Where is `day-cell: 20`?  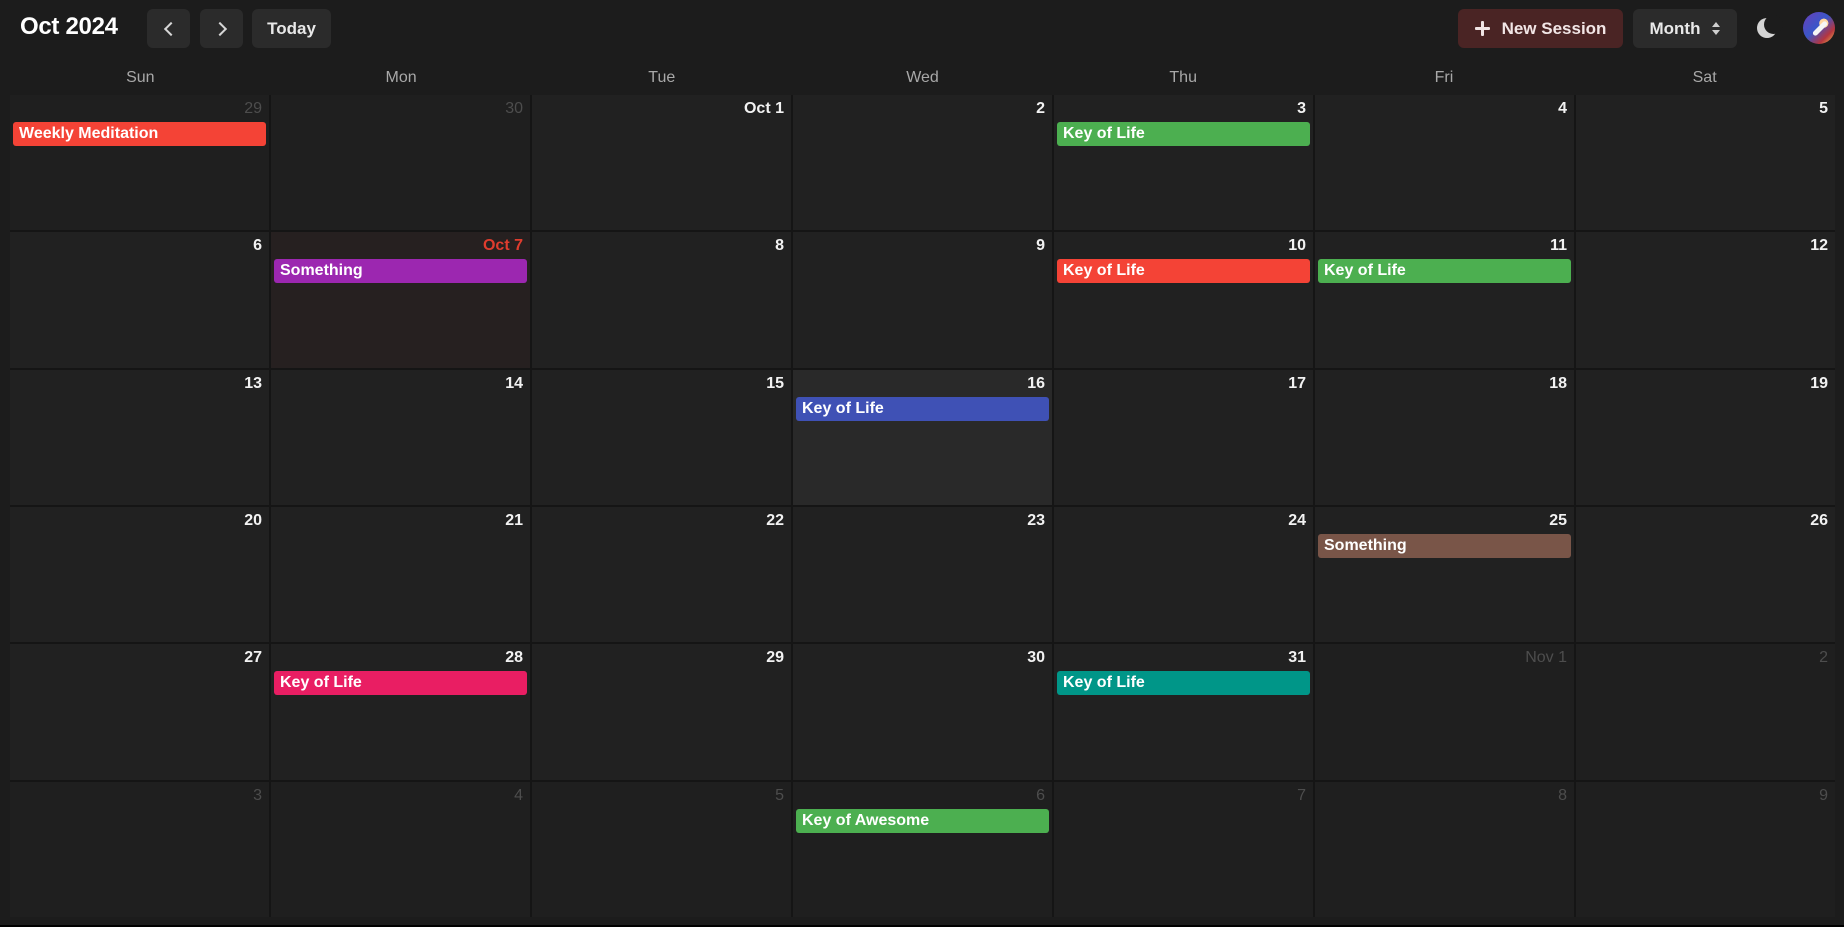
day-cell: 20 is located at coordinates (139, 574).